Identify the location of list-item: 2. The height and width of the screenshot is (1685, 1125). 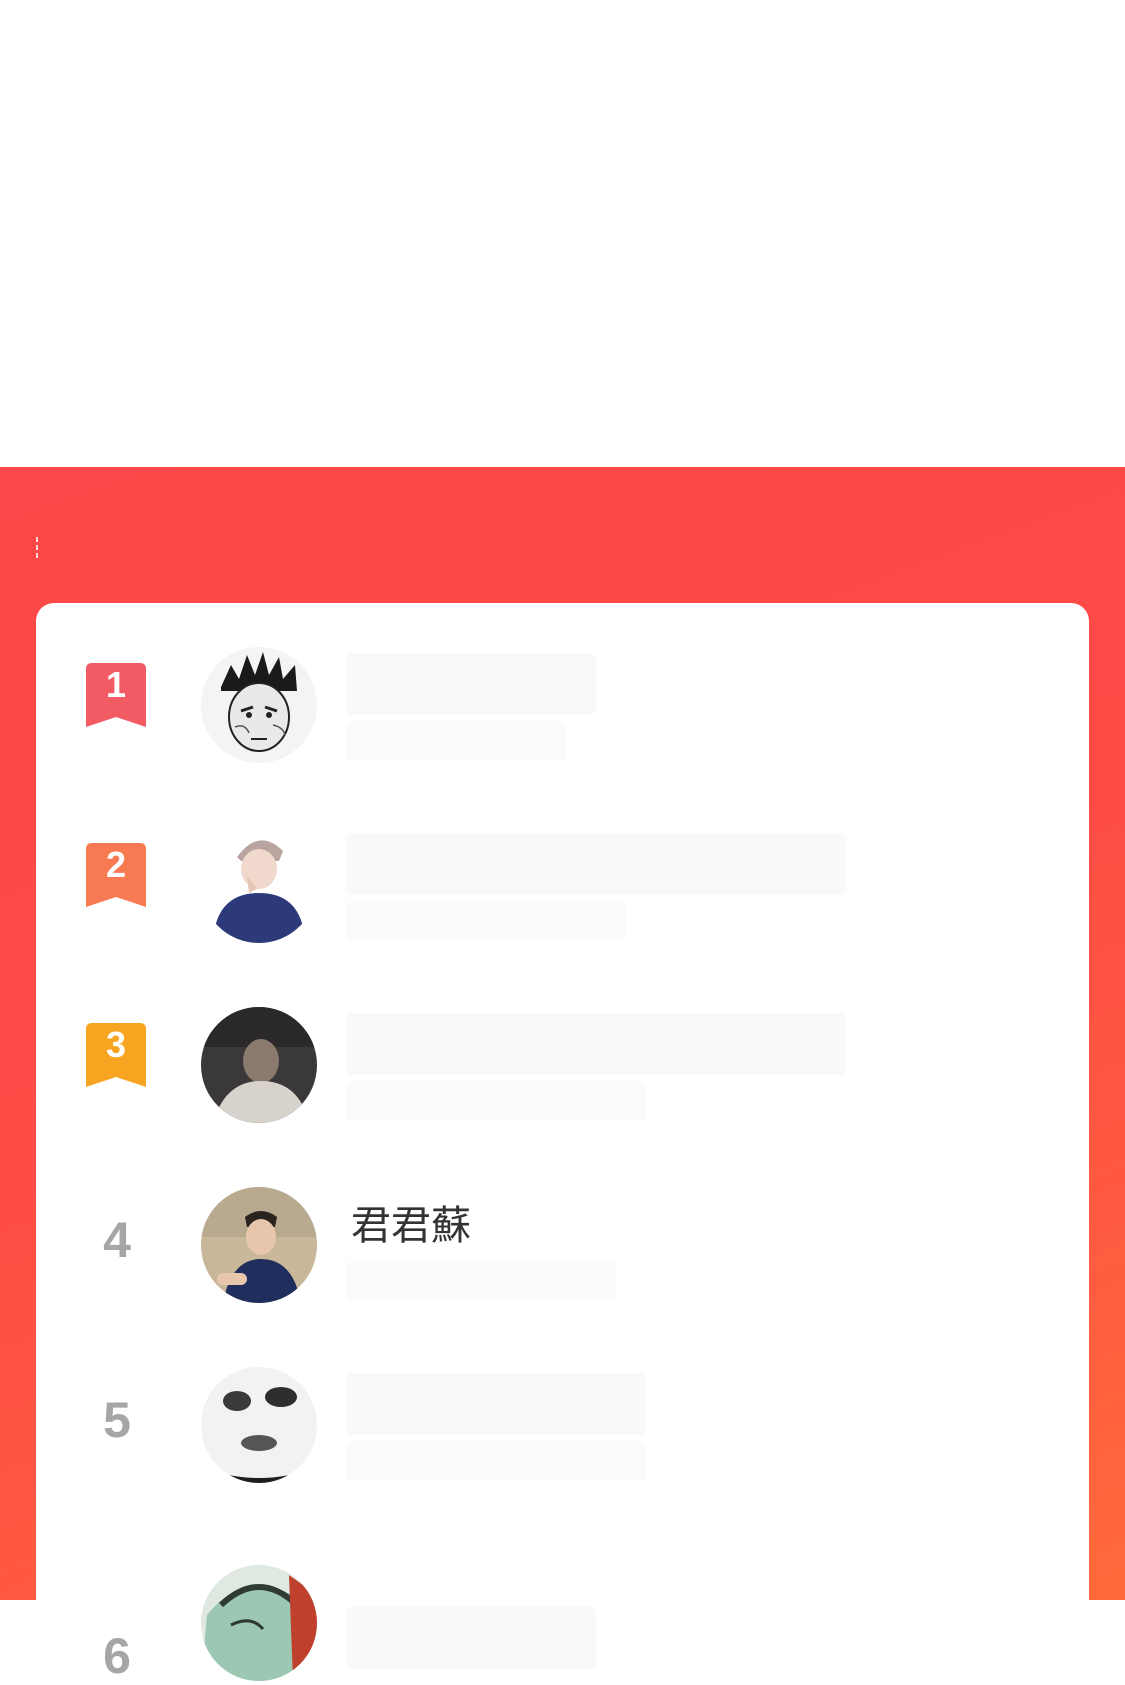
(562, 873).